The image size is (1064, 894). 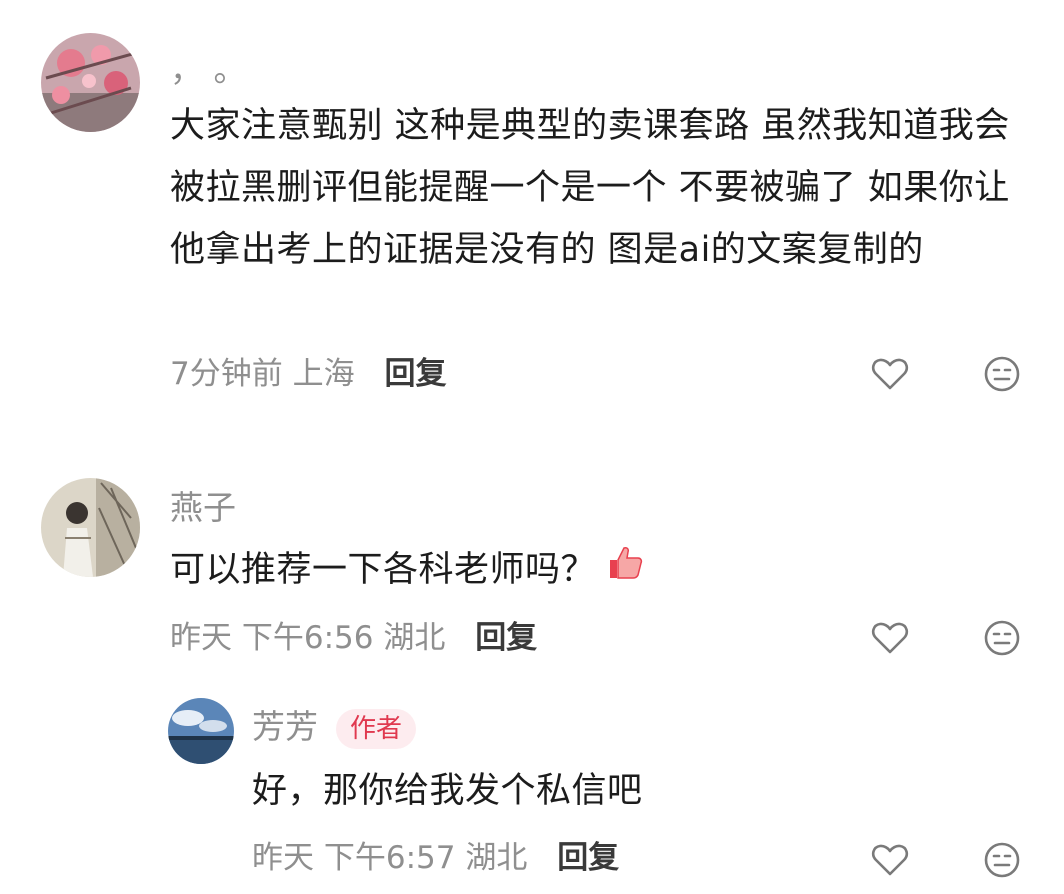 I want to click on username: 燕子, so click(x=203, y=508).